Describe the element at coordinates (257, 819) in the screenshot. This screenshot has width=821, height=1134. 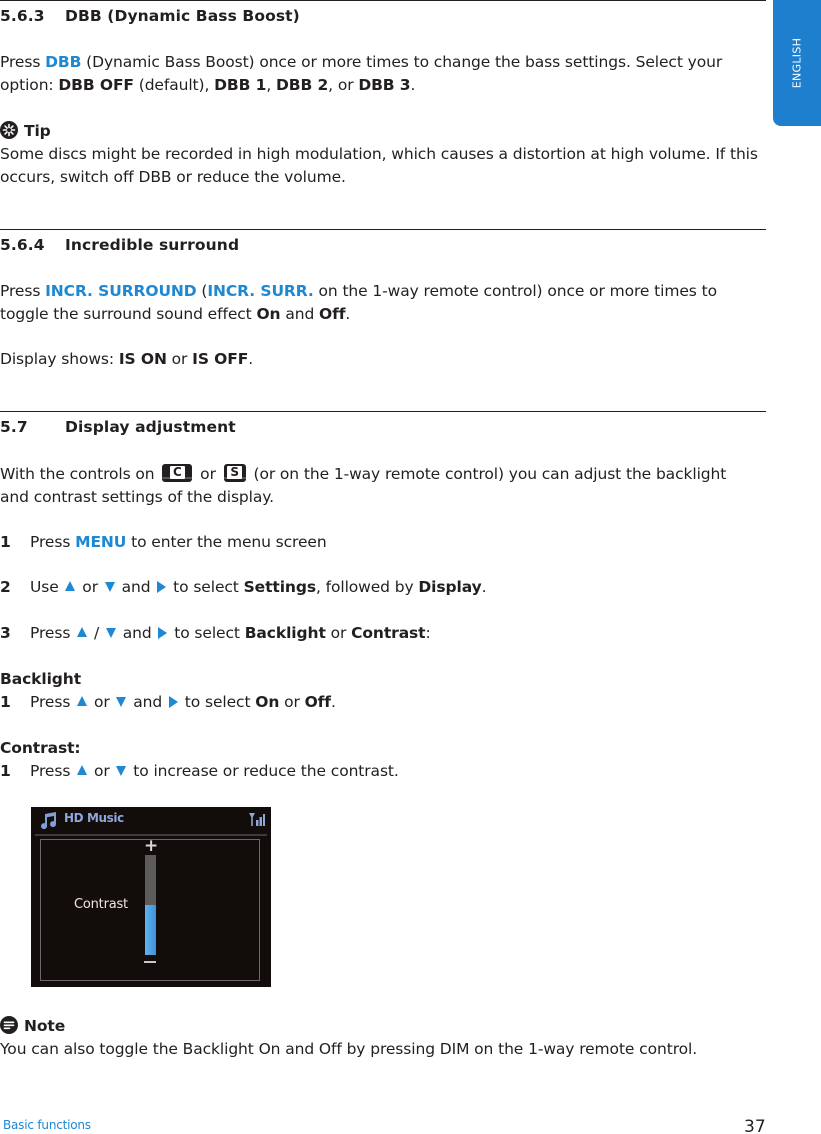
I see `signal-strength-icon` at that location.